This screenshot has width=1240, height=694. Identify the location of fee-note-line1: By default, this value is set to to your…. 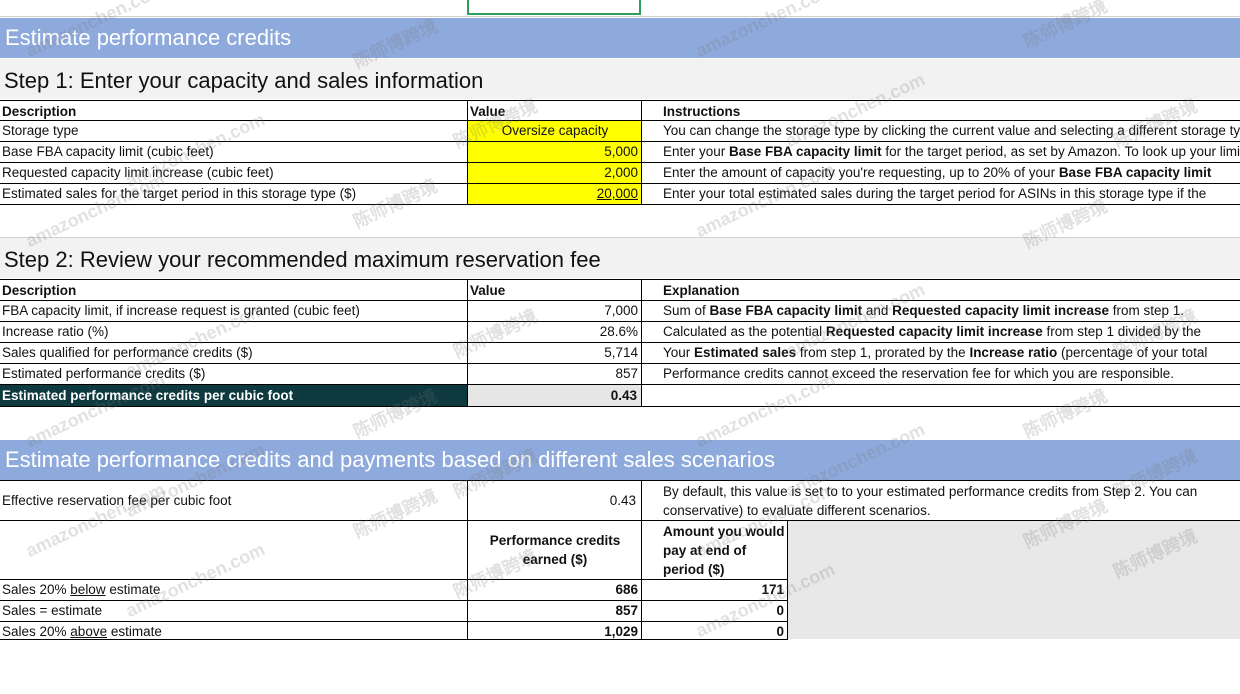
(930, 491).